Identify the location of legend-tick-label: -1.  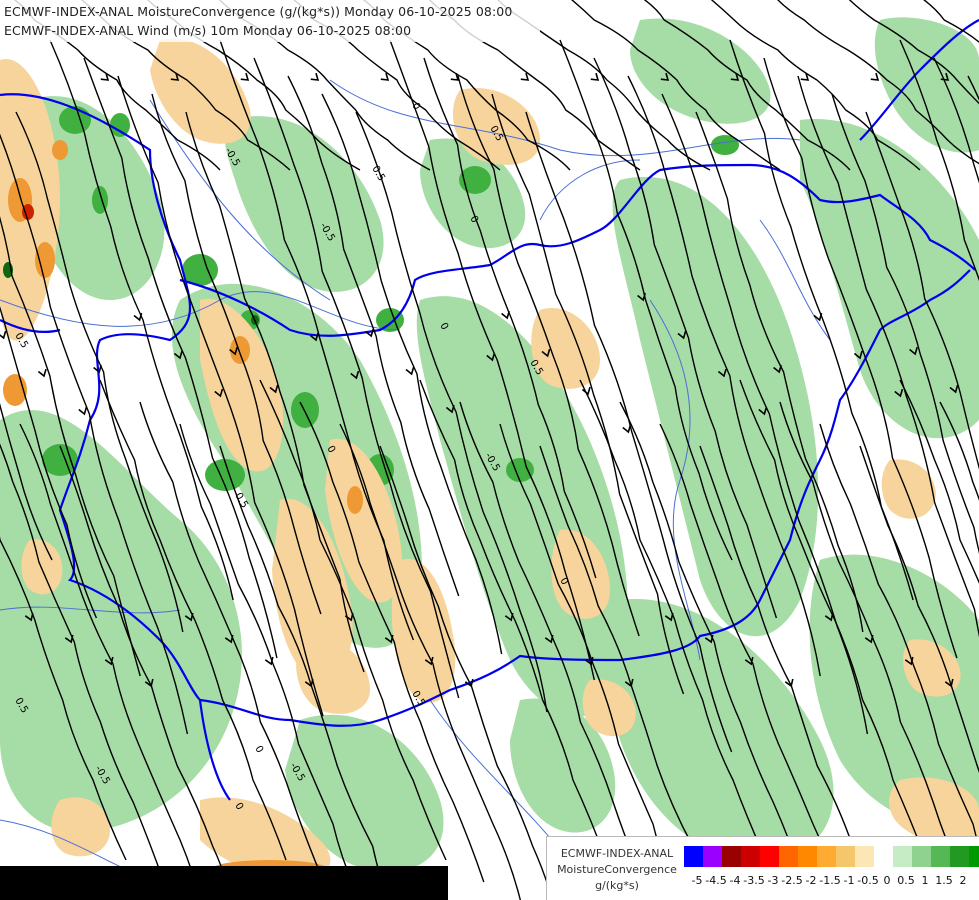
(849, 880).